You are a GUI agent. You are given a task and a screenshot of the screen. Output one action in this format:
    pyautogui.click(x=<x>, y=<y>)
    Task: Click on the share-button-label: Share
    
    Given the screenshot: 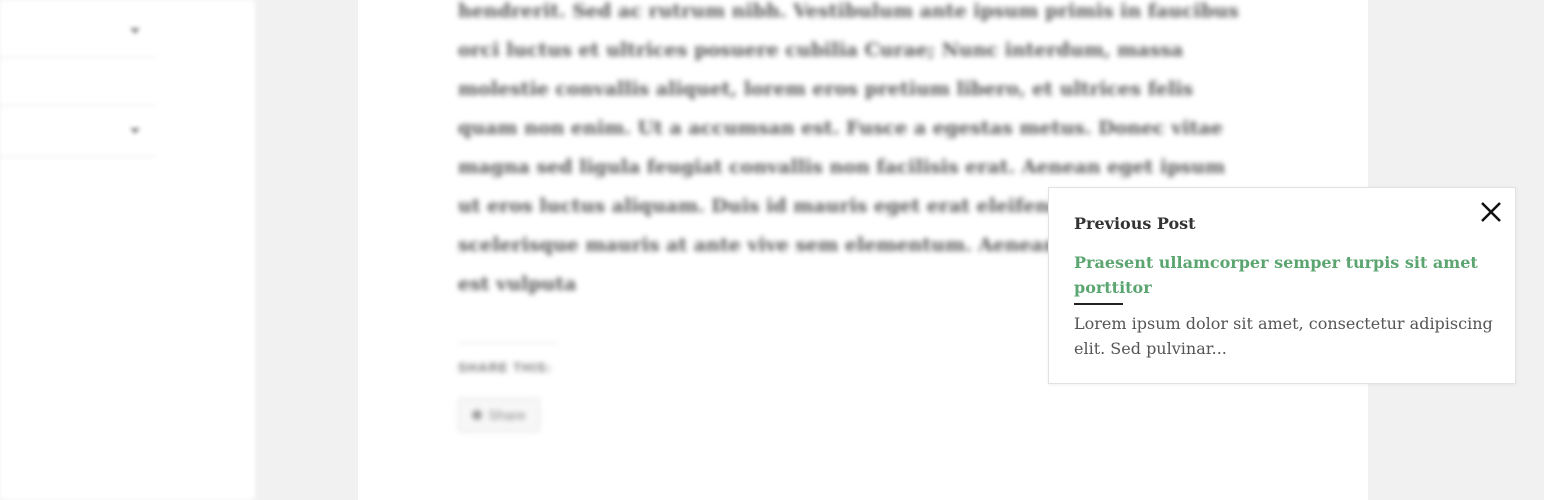 What is the action you would take?
    pyautogui.click(x=507, y=415)
    